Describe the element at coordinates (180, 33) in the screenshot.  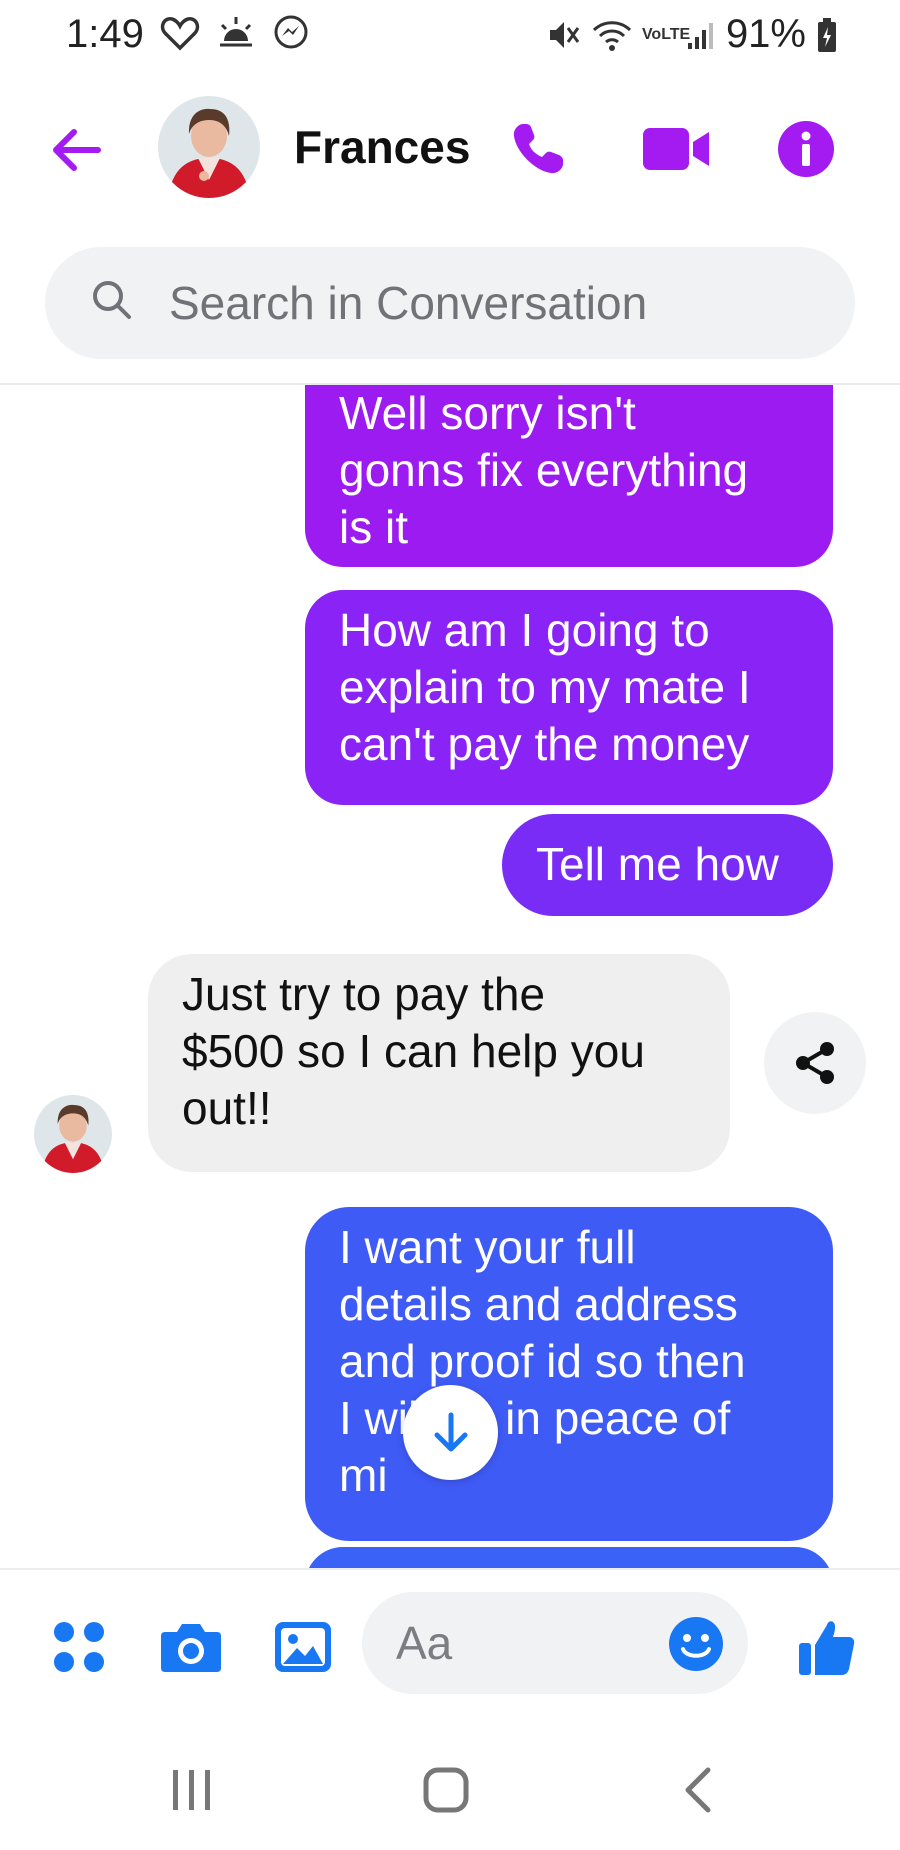
I see `heart-icon` at that location.